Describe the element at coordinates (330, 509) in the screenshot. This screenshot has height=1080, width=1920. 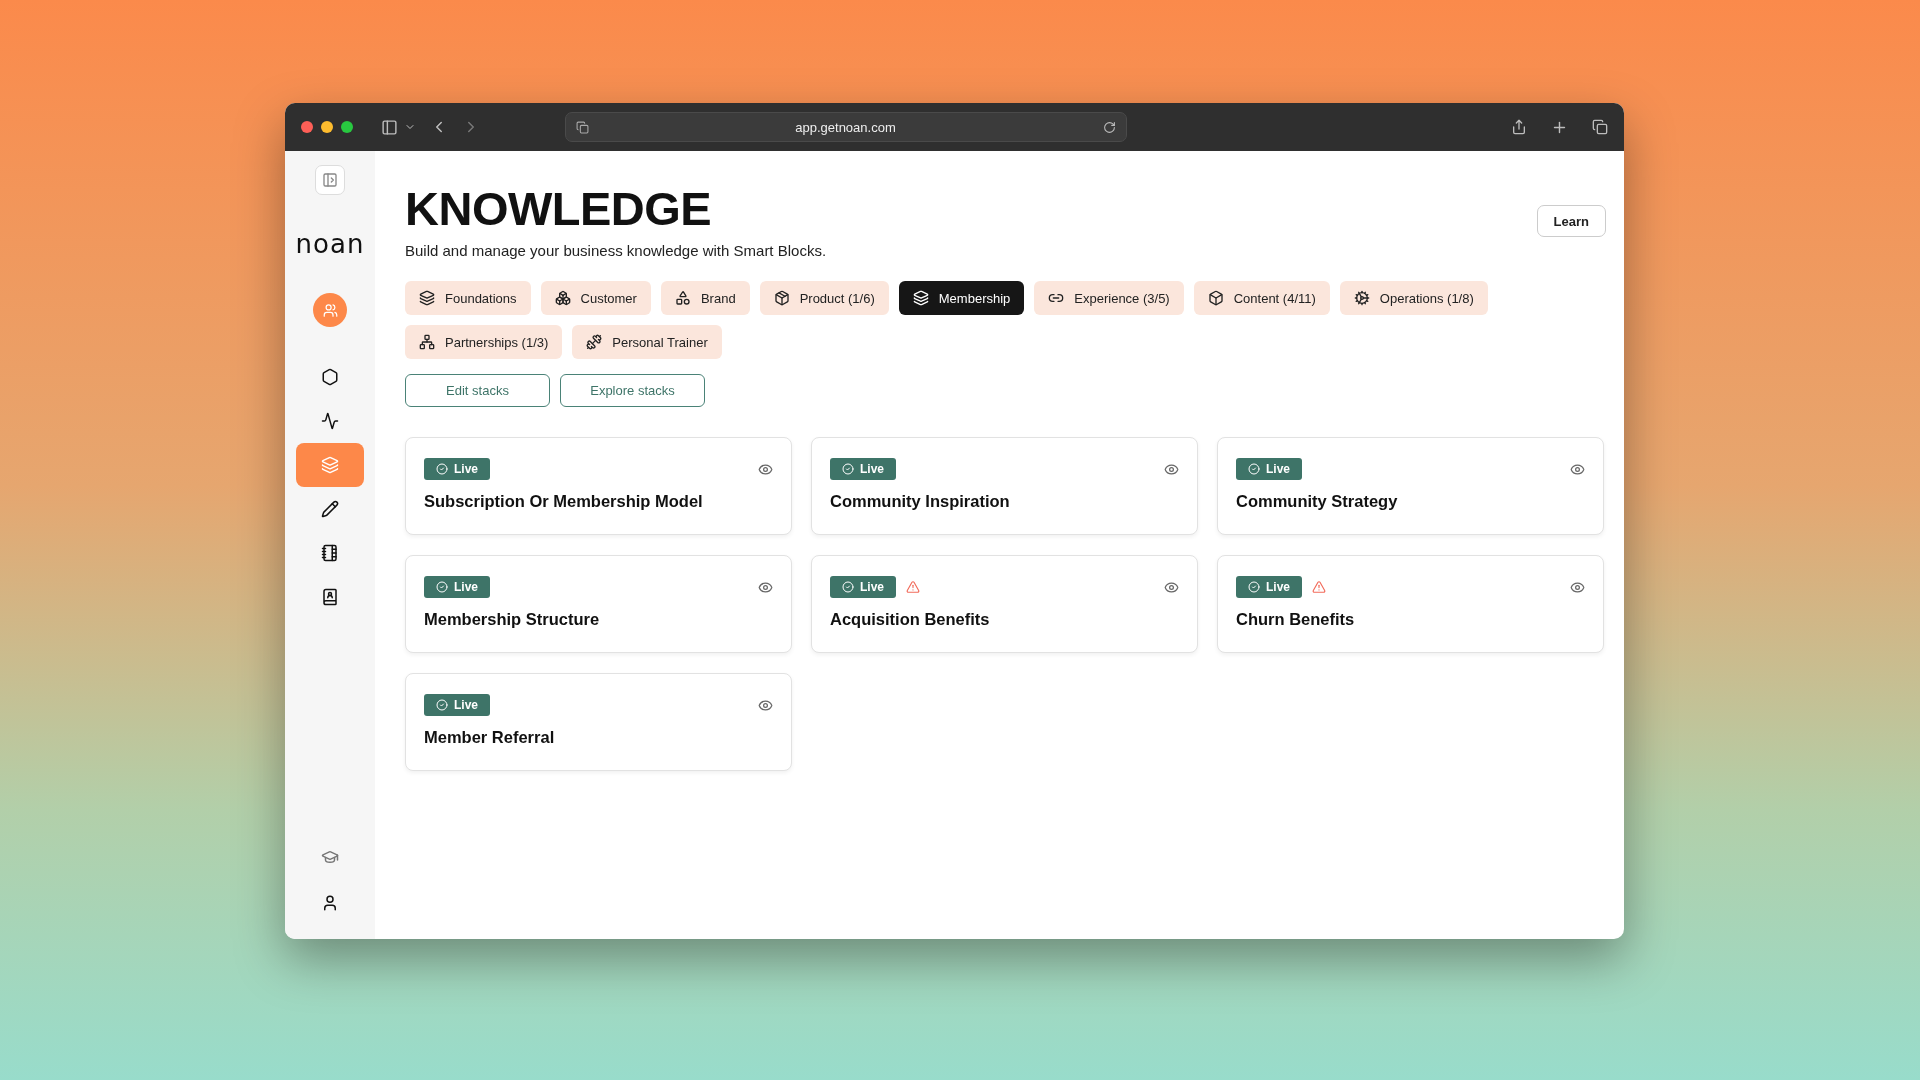
I see `pencil-icon` at that location.